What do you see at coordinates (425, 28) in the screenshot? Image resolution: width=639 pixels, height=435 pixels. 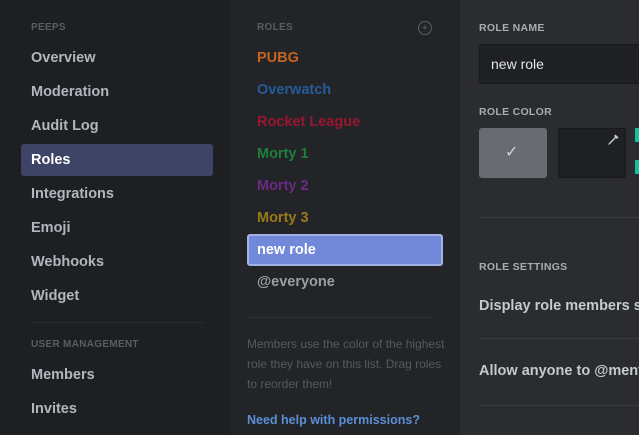 I see `add-role-icon: +` at bounding box center [425, 28].